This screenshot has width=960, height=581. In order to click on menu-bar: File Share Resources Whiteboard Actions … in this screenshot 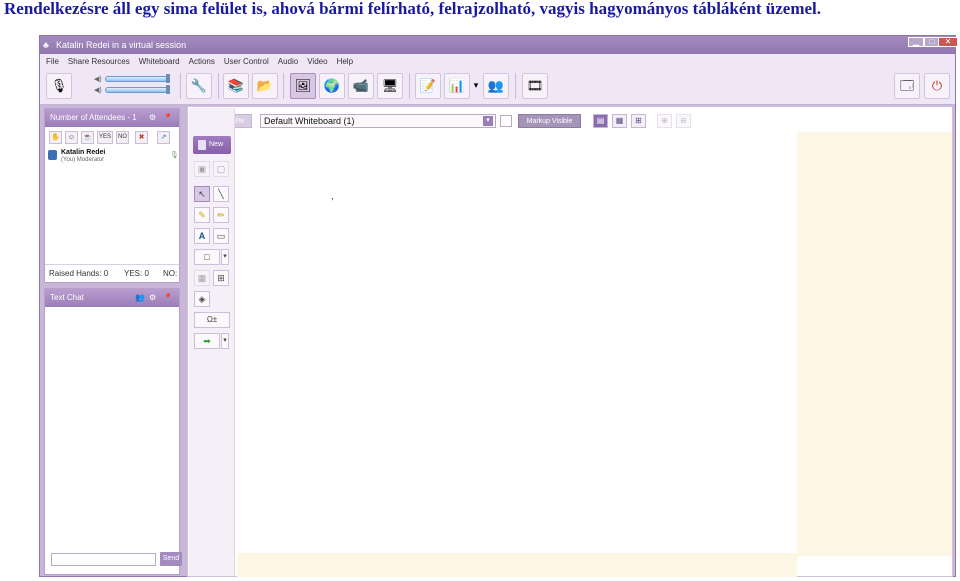, I will do `click(497, 61)`.